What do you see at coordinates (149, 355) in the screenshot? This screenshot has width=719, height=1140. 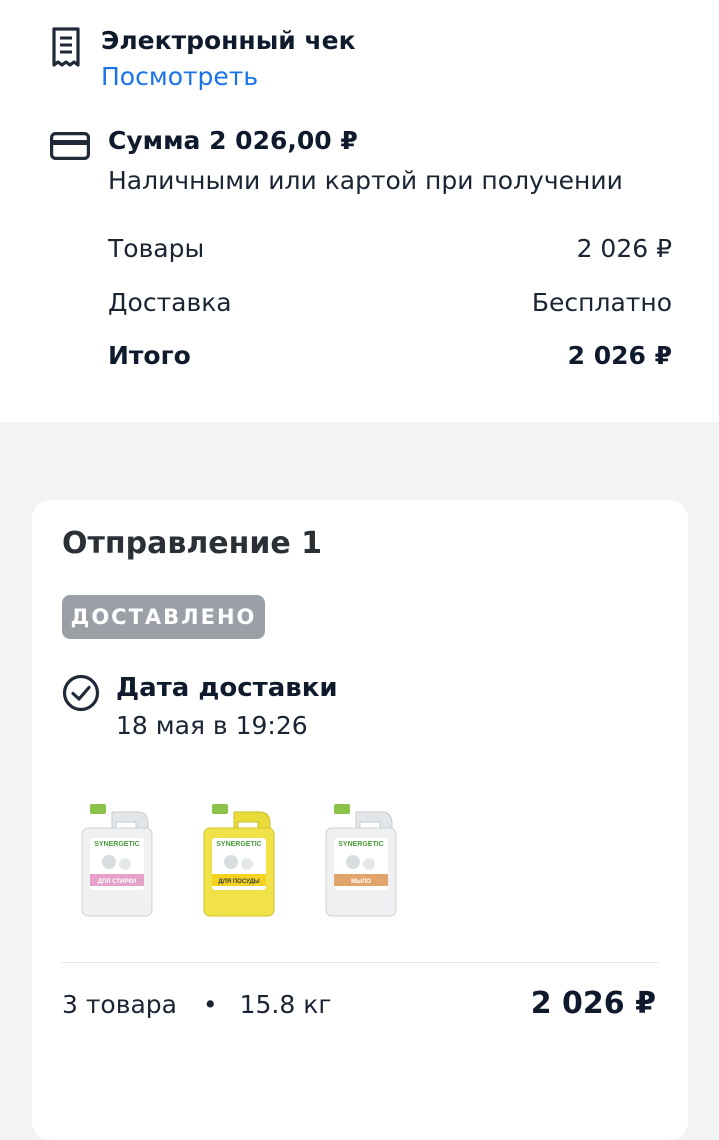 I see `total-label: Итого` at bounding box center [149, 355].